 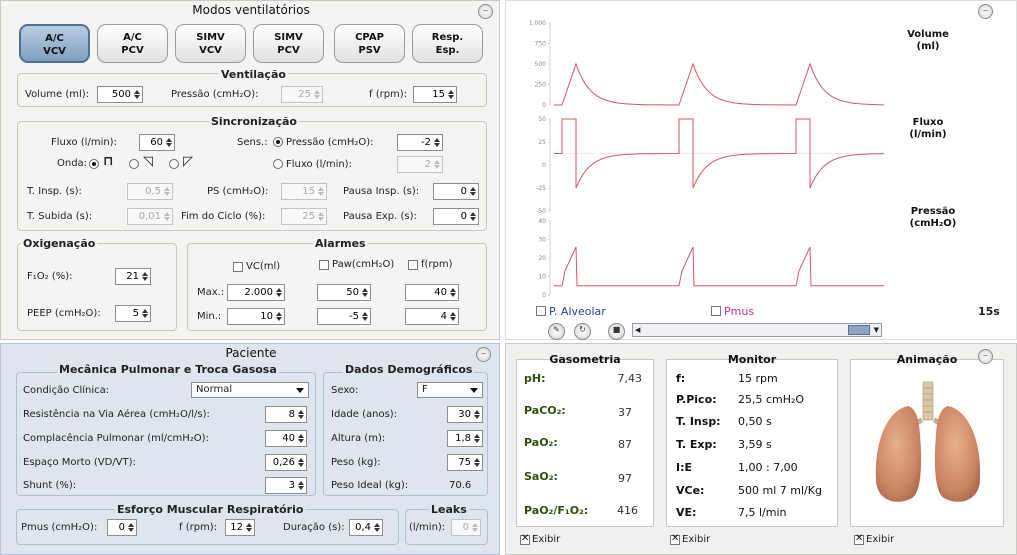 I want to click on vc-min-input: 10, so click(x=256, y=316).